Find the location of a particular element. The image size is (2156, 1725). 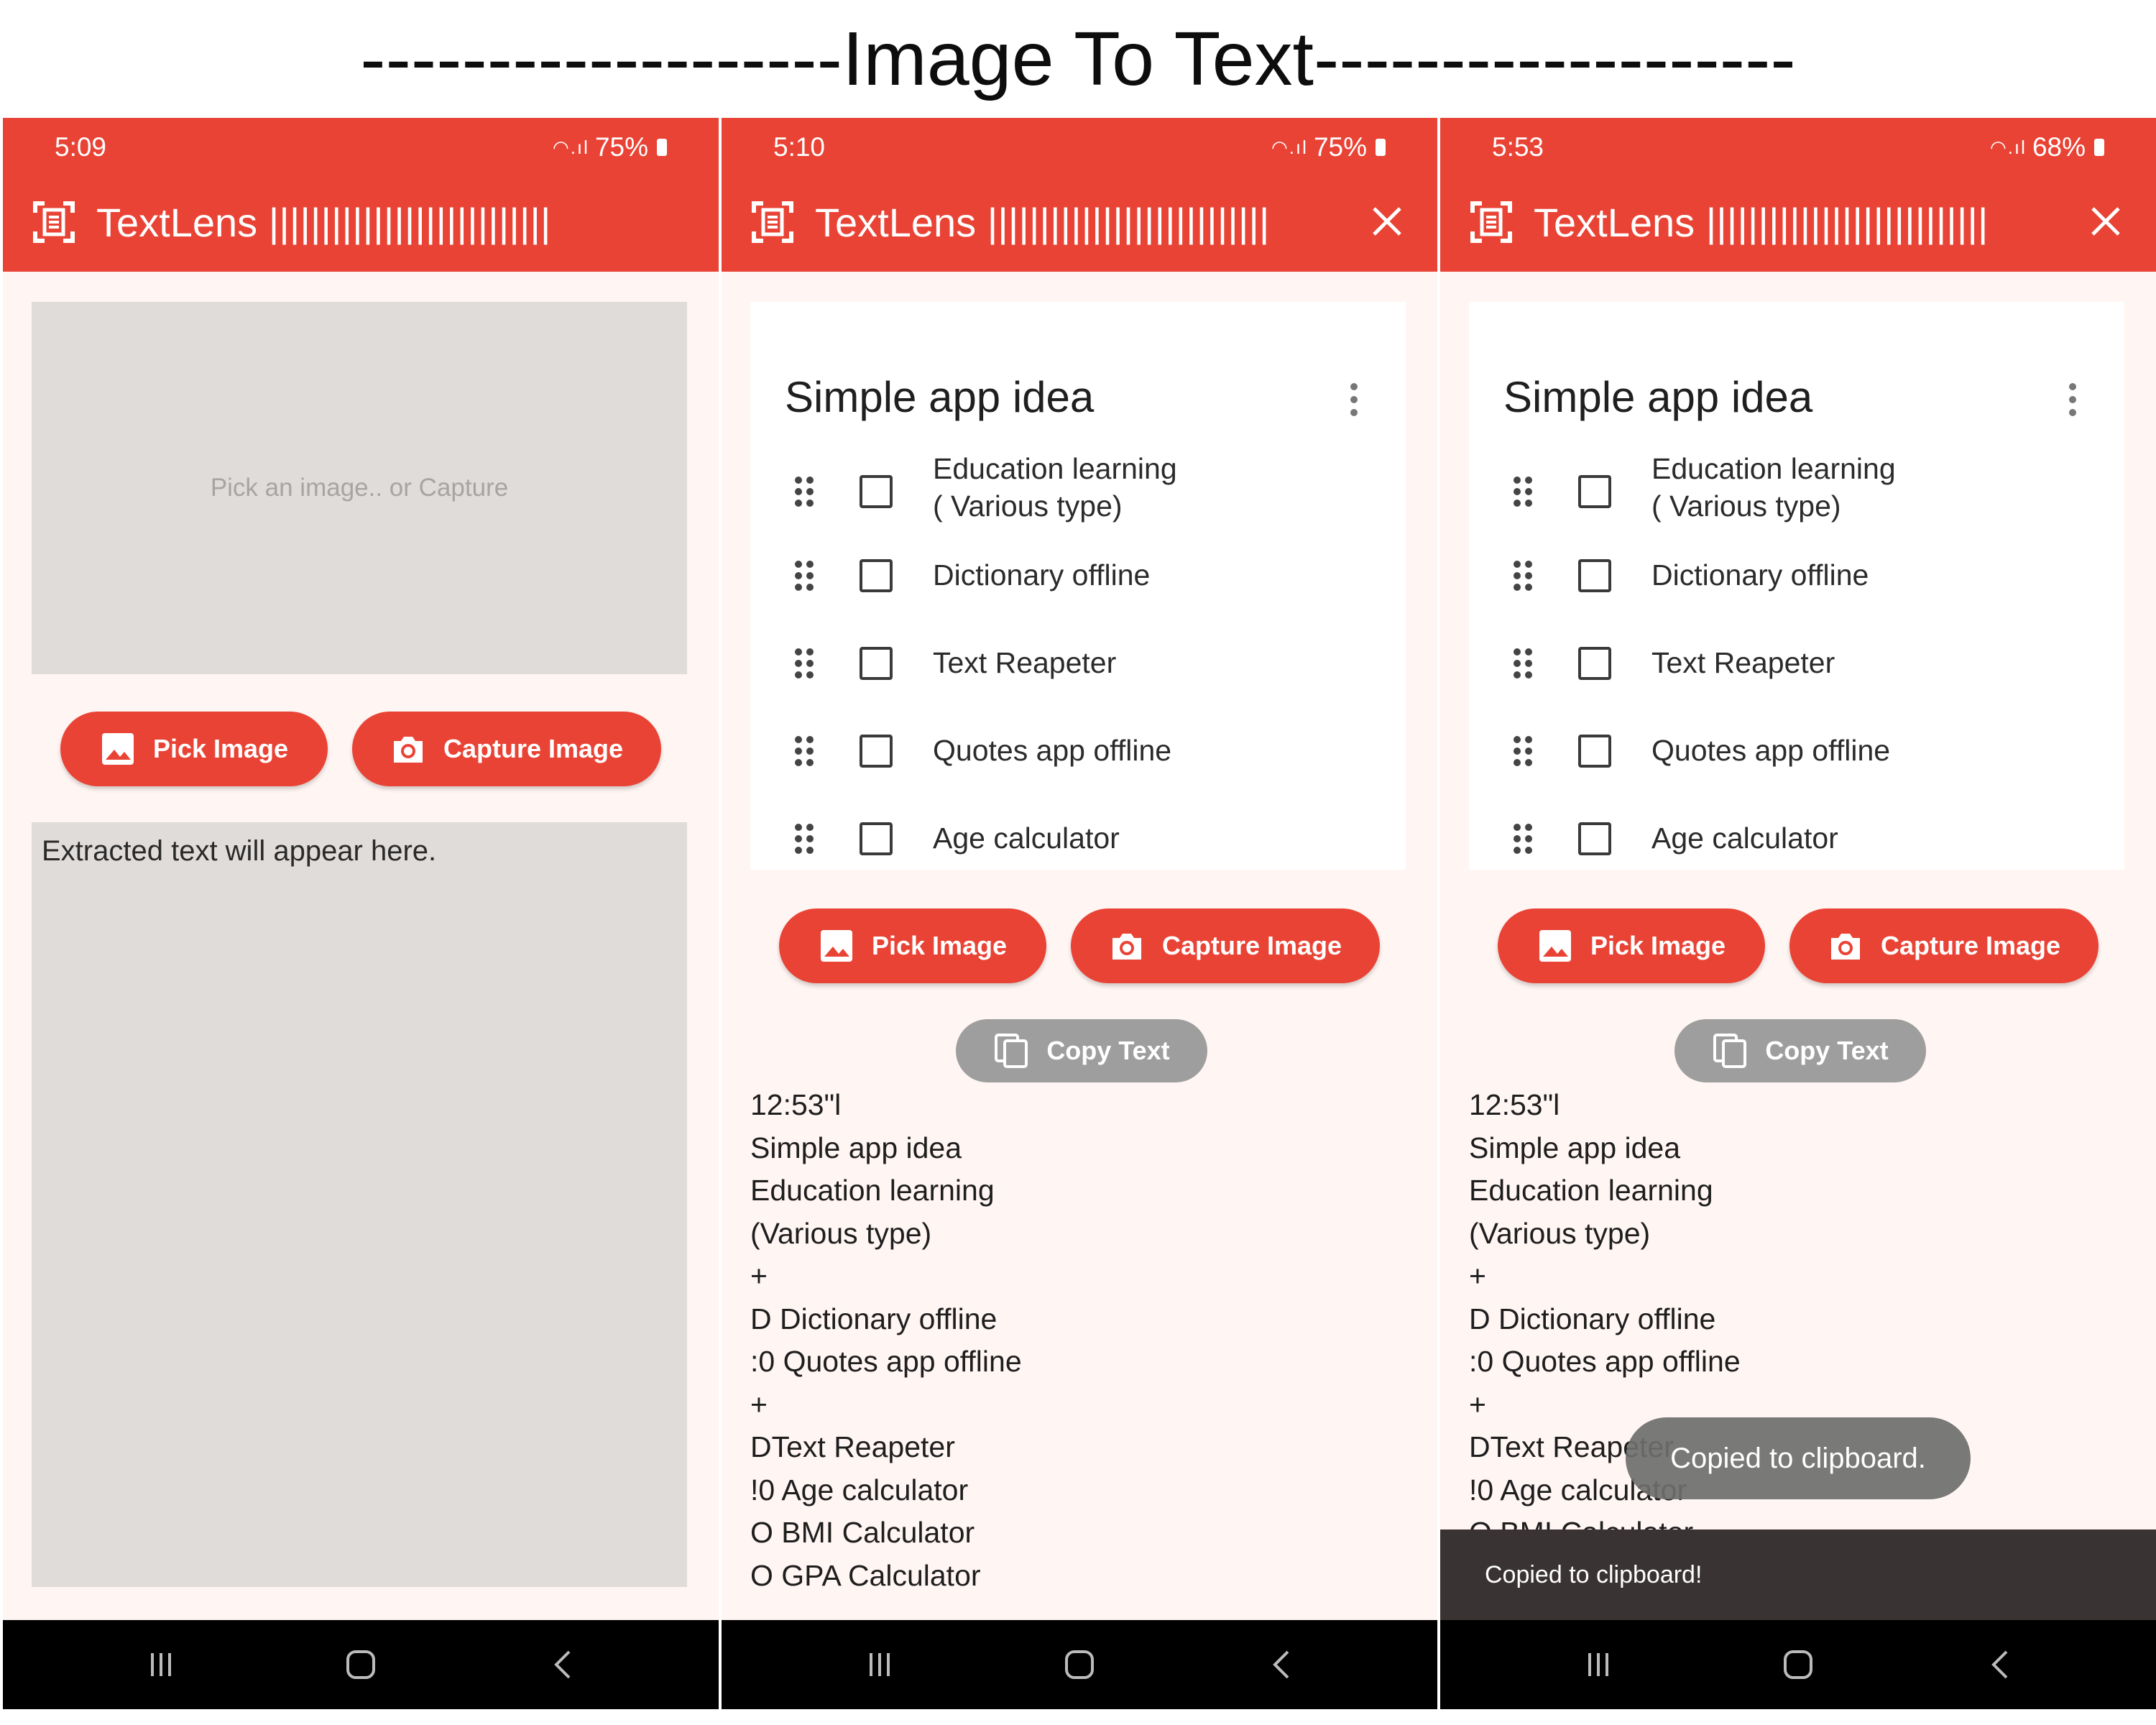

note-title: Simple app idea is located at coordinates (940, 397).